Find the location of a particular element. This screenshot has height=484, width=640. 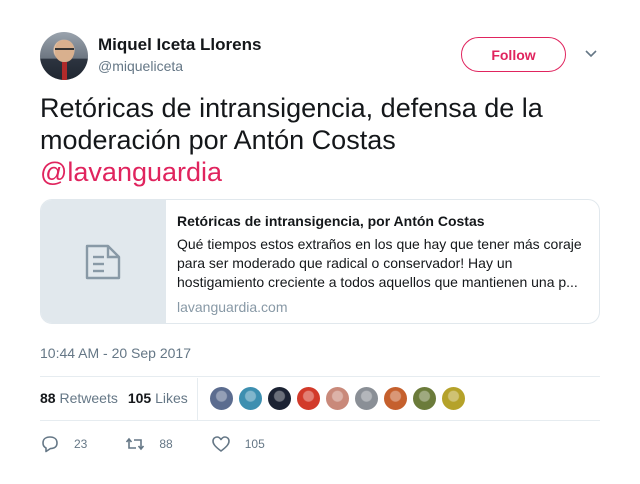

like-action: 105 is located at coordinates (238, 444).